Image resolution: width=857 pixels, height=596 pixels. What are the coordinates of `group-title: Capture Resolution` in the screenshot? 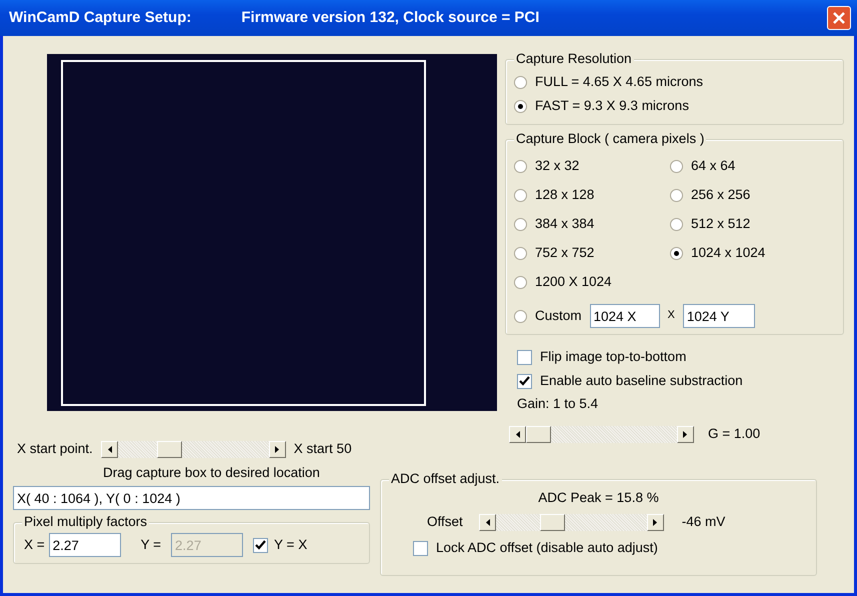 It's located at (574, 59).